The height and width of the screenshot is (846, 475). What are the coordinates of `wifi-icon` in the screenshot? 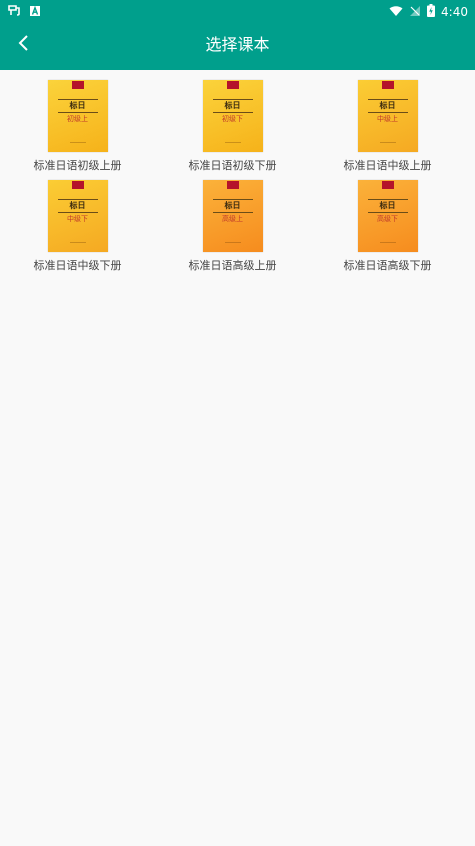 It's located at (396, 11).